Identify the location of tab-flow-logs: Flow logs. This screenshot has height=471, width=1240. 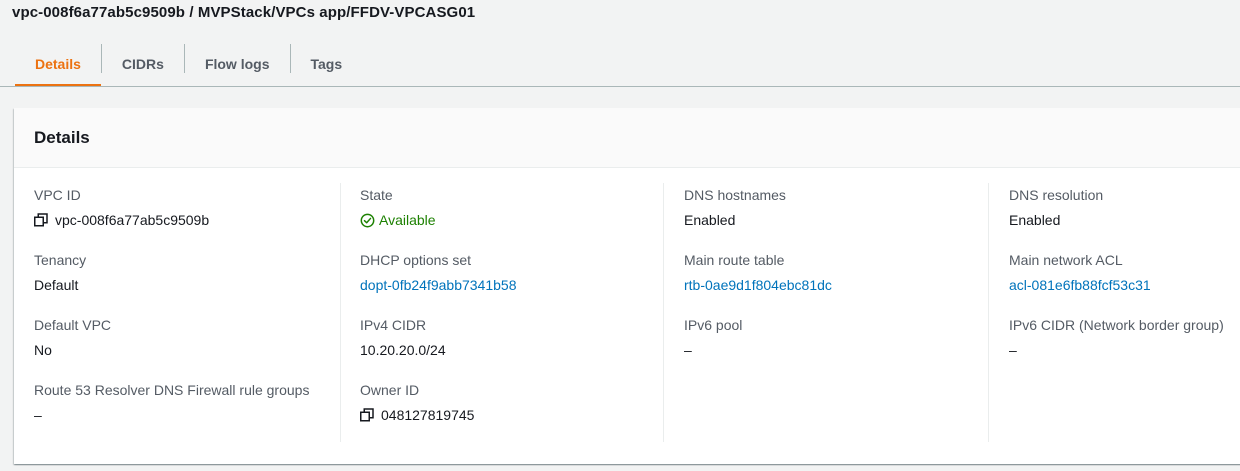
(237, 63).